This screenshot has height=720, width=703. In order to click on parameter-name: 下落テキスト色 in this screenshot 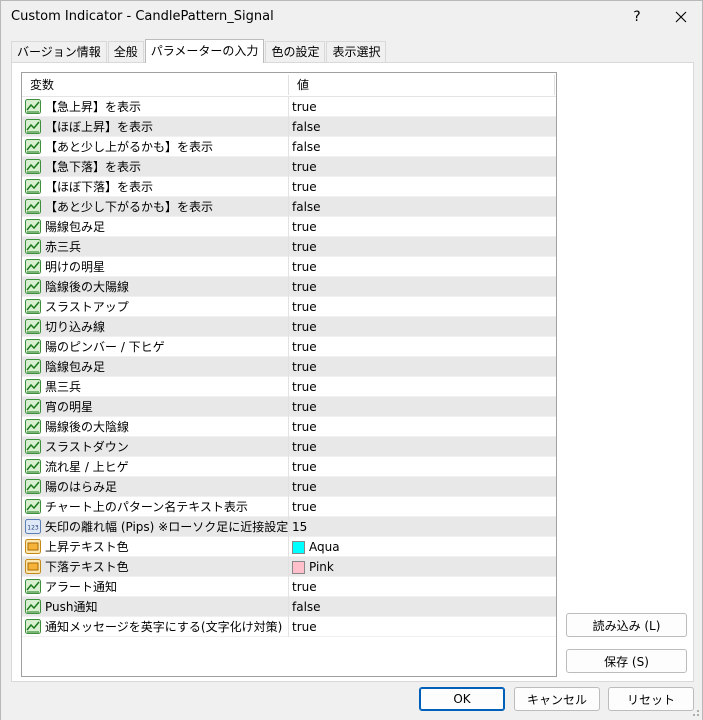, I will do `click(87, 567)`.